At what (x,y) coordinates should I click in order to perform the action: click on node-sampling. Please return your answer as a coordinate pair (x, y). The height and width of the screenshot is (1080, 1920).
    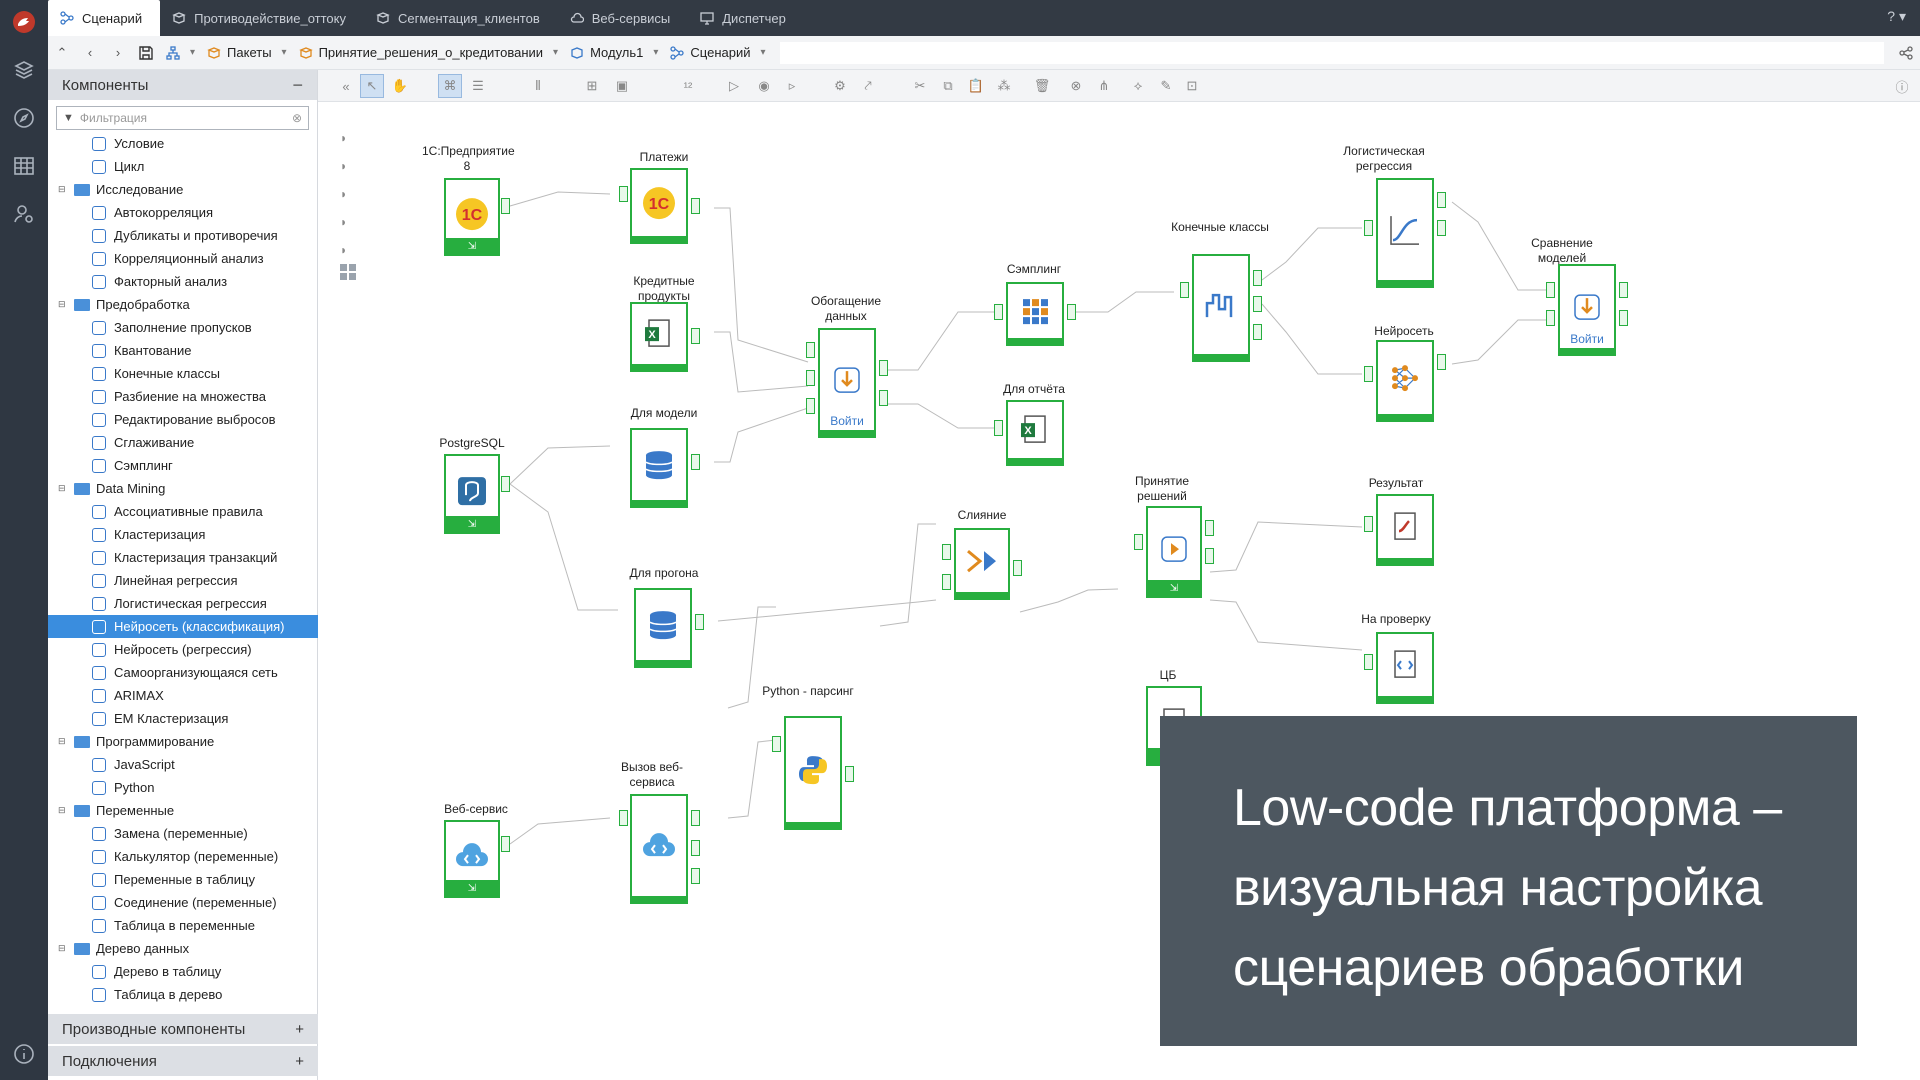
    Looking at the image, I should click on (1035, 314).